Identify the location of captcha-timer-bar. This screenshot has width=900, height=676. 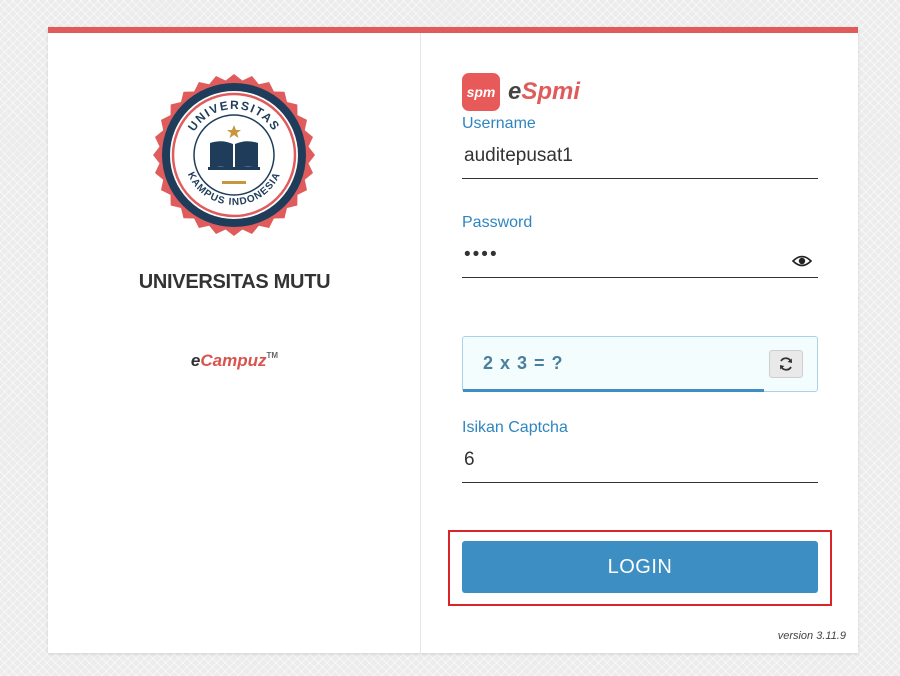
(613, 390).